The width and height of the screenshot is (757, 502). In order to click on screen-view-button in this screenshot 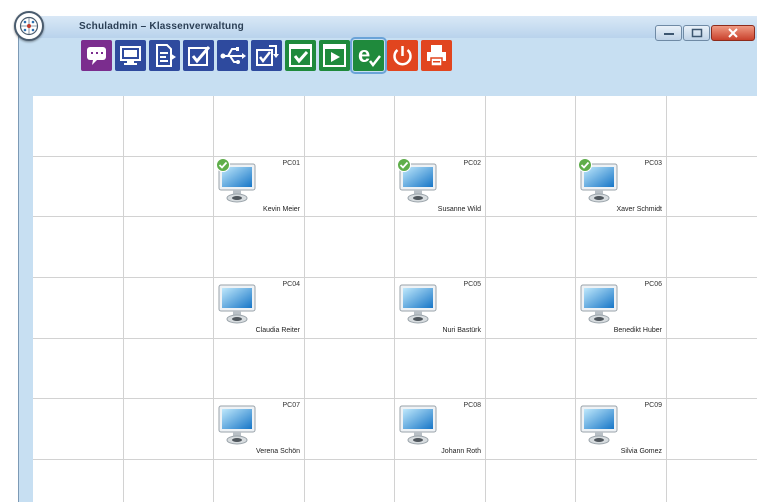, I will do `click(130, 55)`.